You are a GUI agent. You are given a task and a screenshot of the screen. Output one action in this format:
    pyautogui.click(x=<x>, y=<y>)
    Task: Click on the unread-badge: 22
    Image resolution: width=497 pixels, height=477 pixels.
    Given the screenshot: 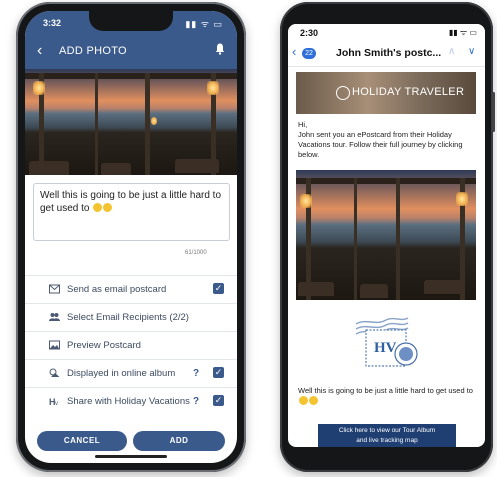 What is the action you would take?
    pyautogui.click(x=309, y=53)
    